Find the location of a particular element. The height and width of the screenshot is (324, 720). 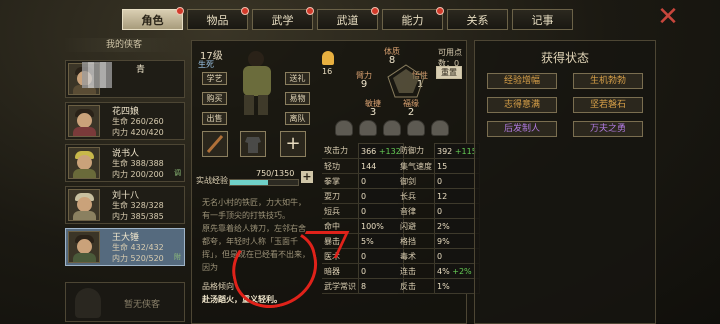

close-icon: ✕ is located at coordinates (668, 17).